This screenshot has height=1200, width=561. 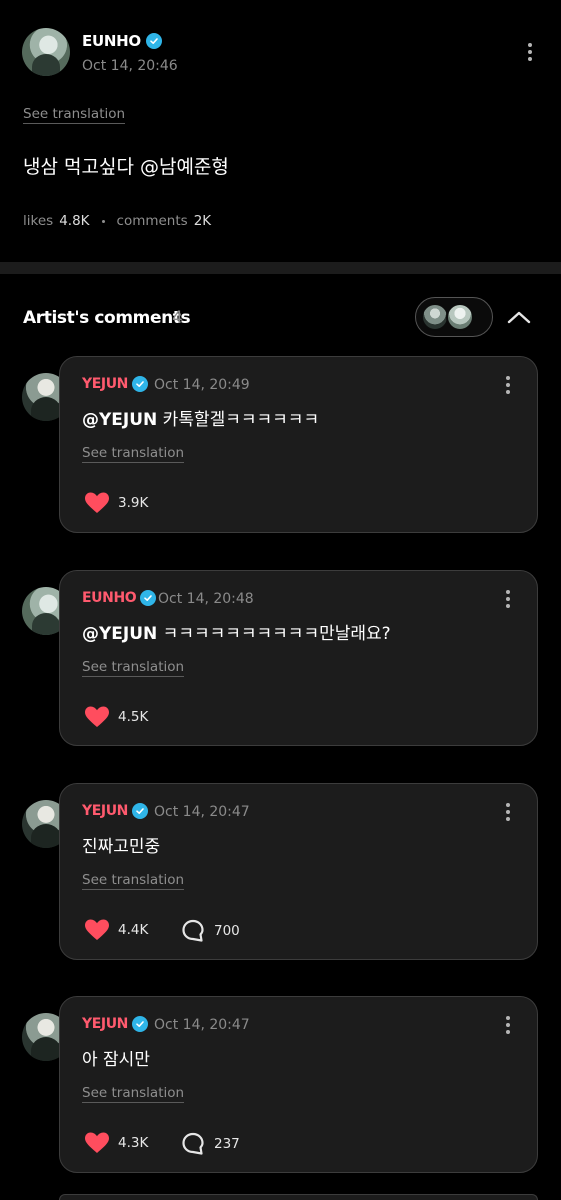 I want to click on reply-count: 237, so click(x=227, y=1144).